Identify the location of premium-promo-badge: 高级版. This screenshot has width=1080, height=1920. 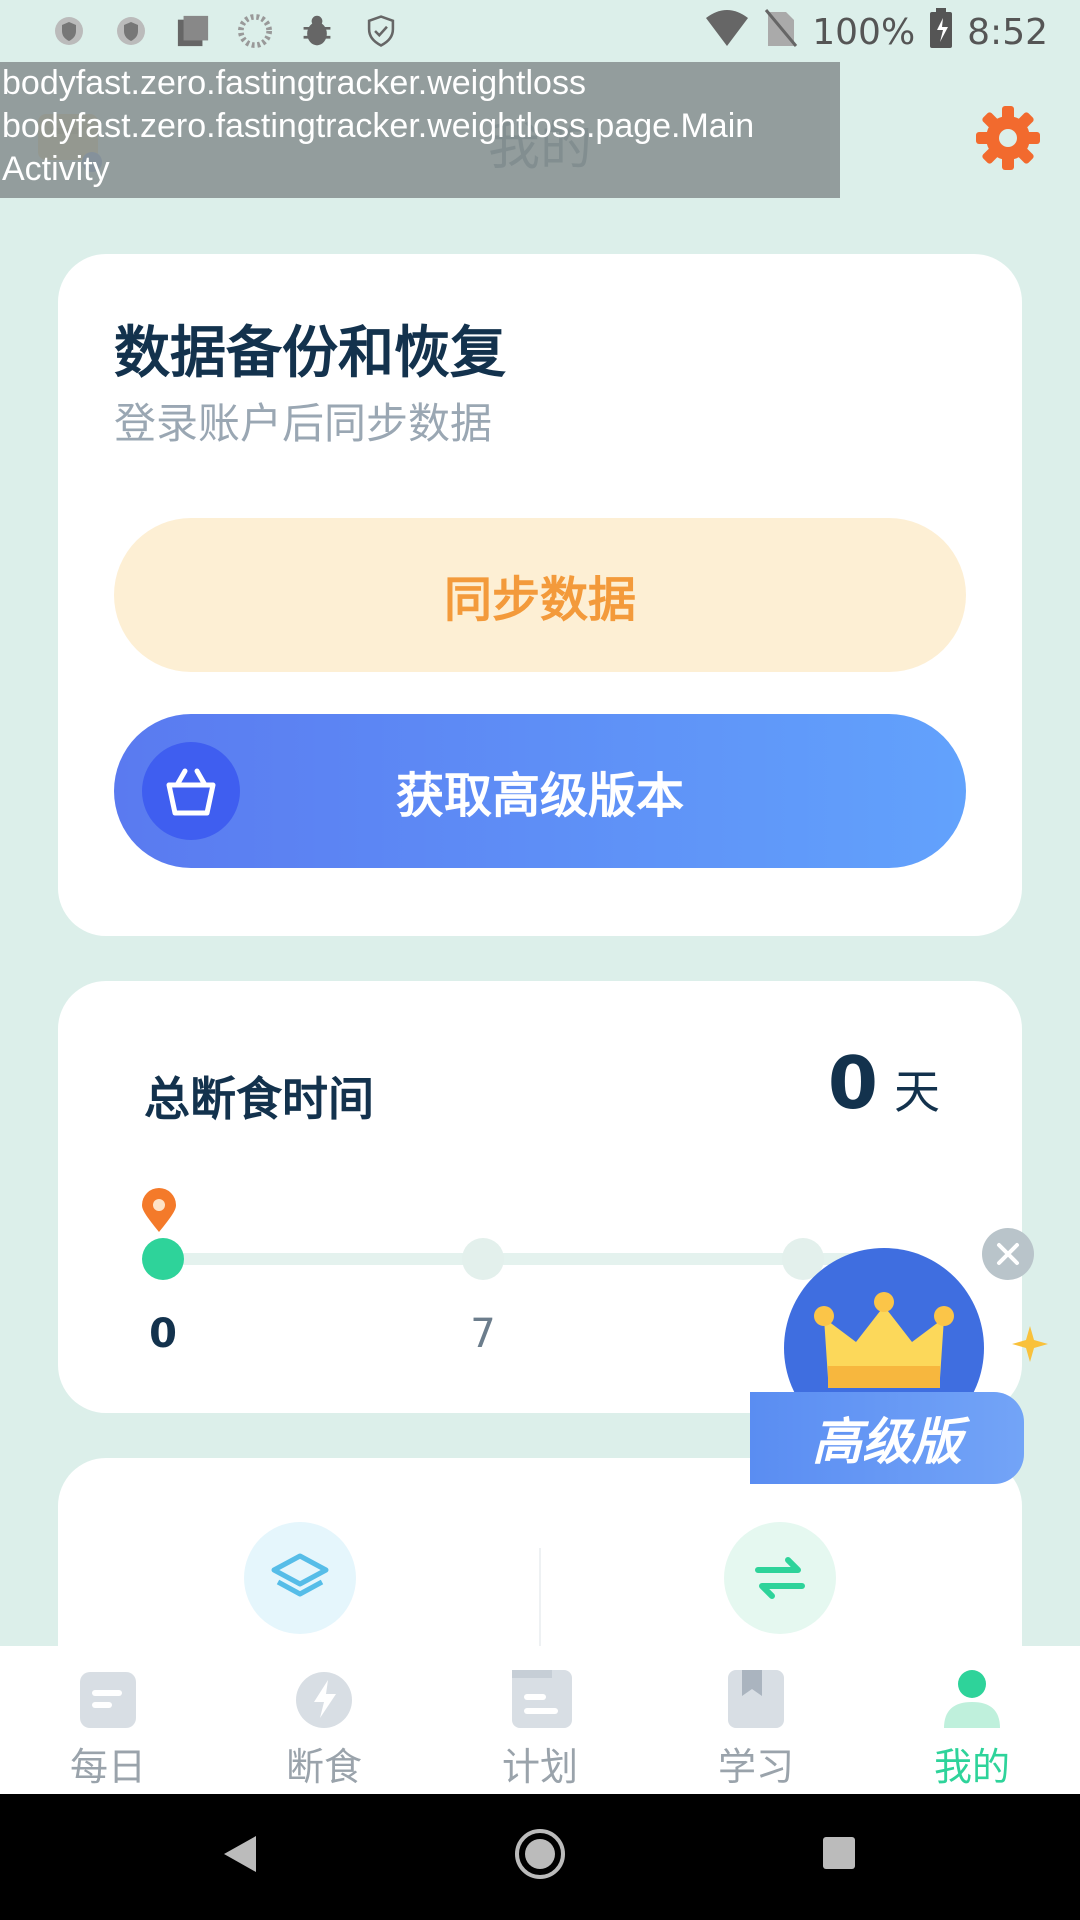
(900, 1358).